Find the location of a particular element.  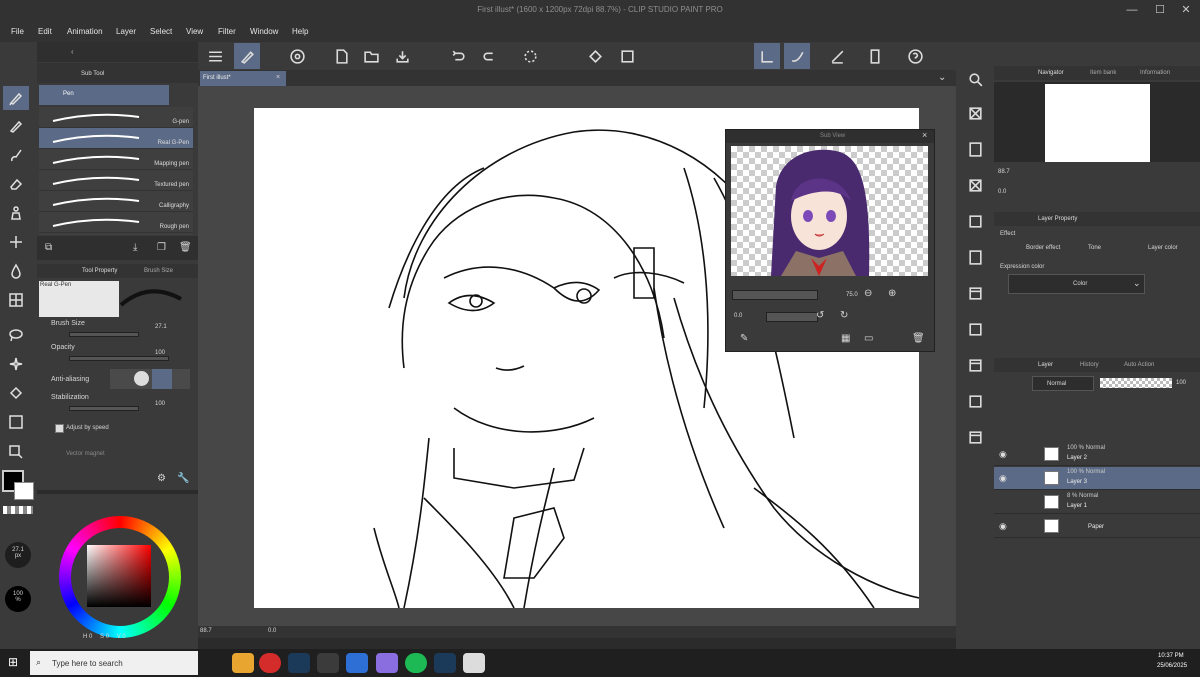

minimize-button: — is located at coordinates (1132, 10).